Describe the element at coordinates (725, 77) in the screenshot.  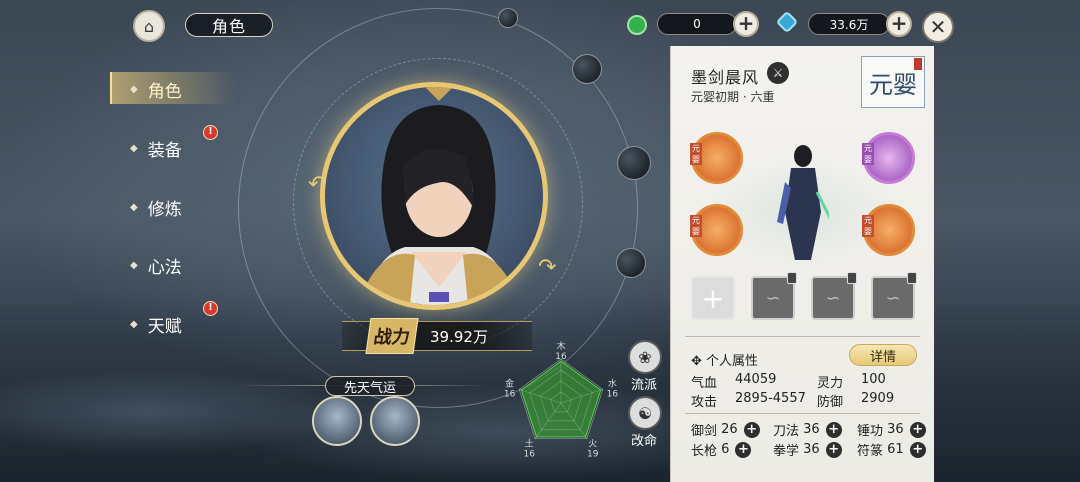
I see `character-name: 墨剑晨风` at that location.